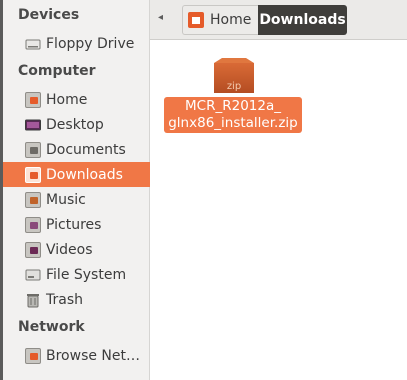 The image size is (407, 380). I want to click on home-icon, so click(196, 20).